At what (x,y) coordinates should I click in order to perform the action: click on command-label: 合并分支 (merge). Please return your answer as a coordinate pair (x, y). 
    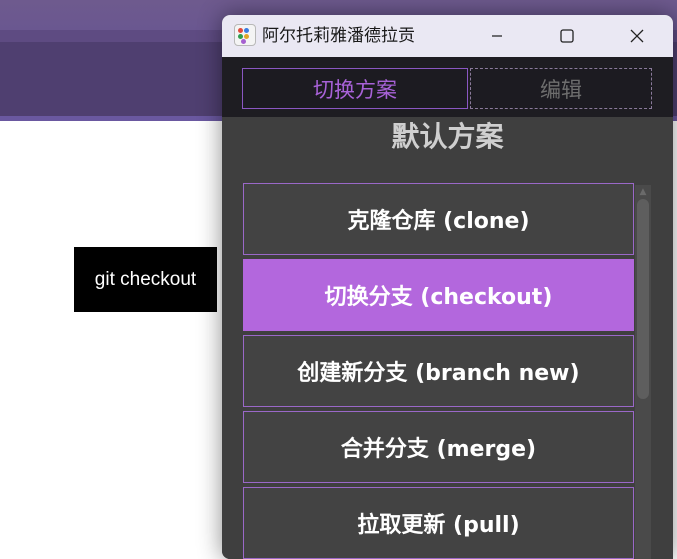
    Looking at the image, I should click on (438, 449).